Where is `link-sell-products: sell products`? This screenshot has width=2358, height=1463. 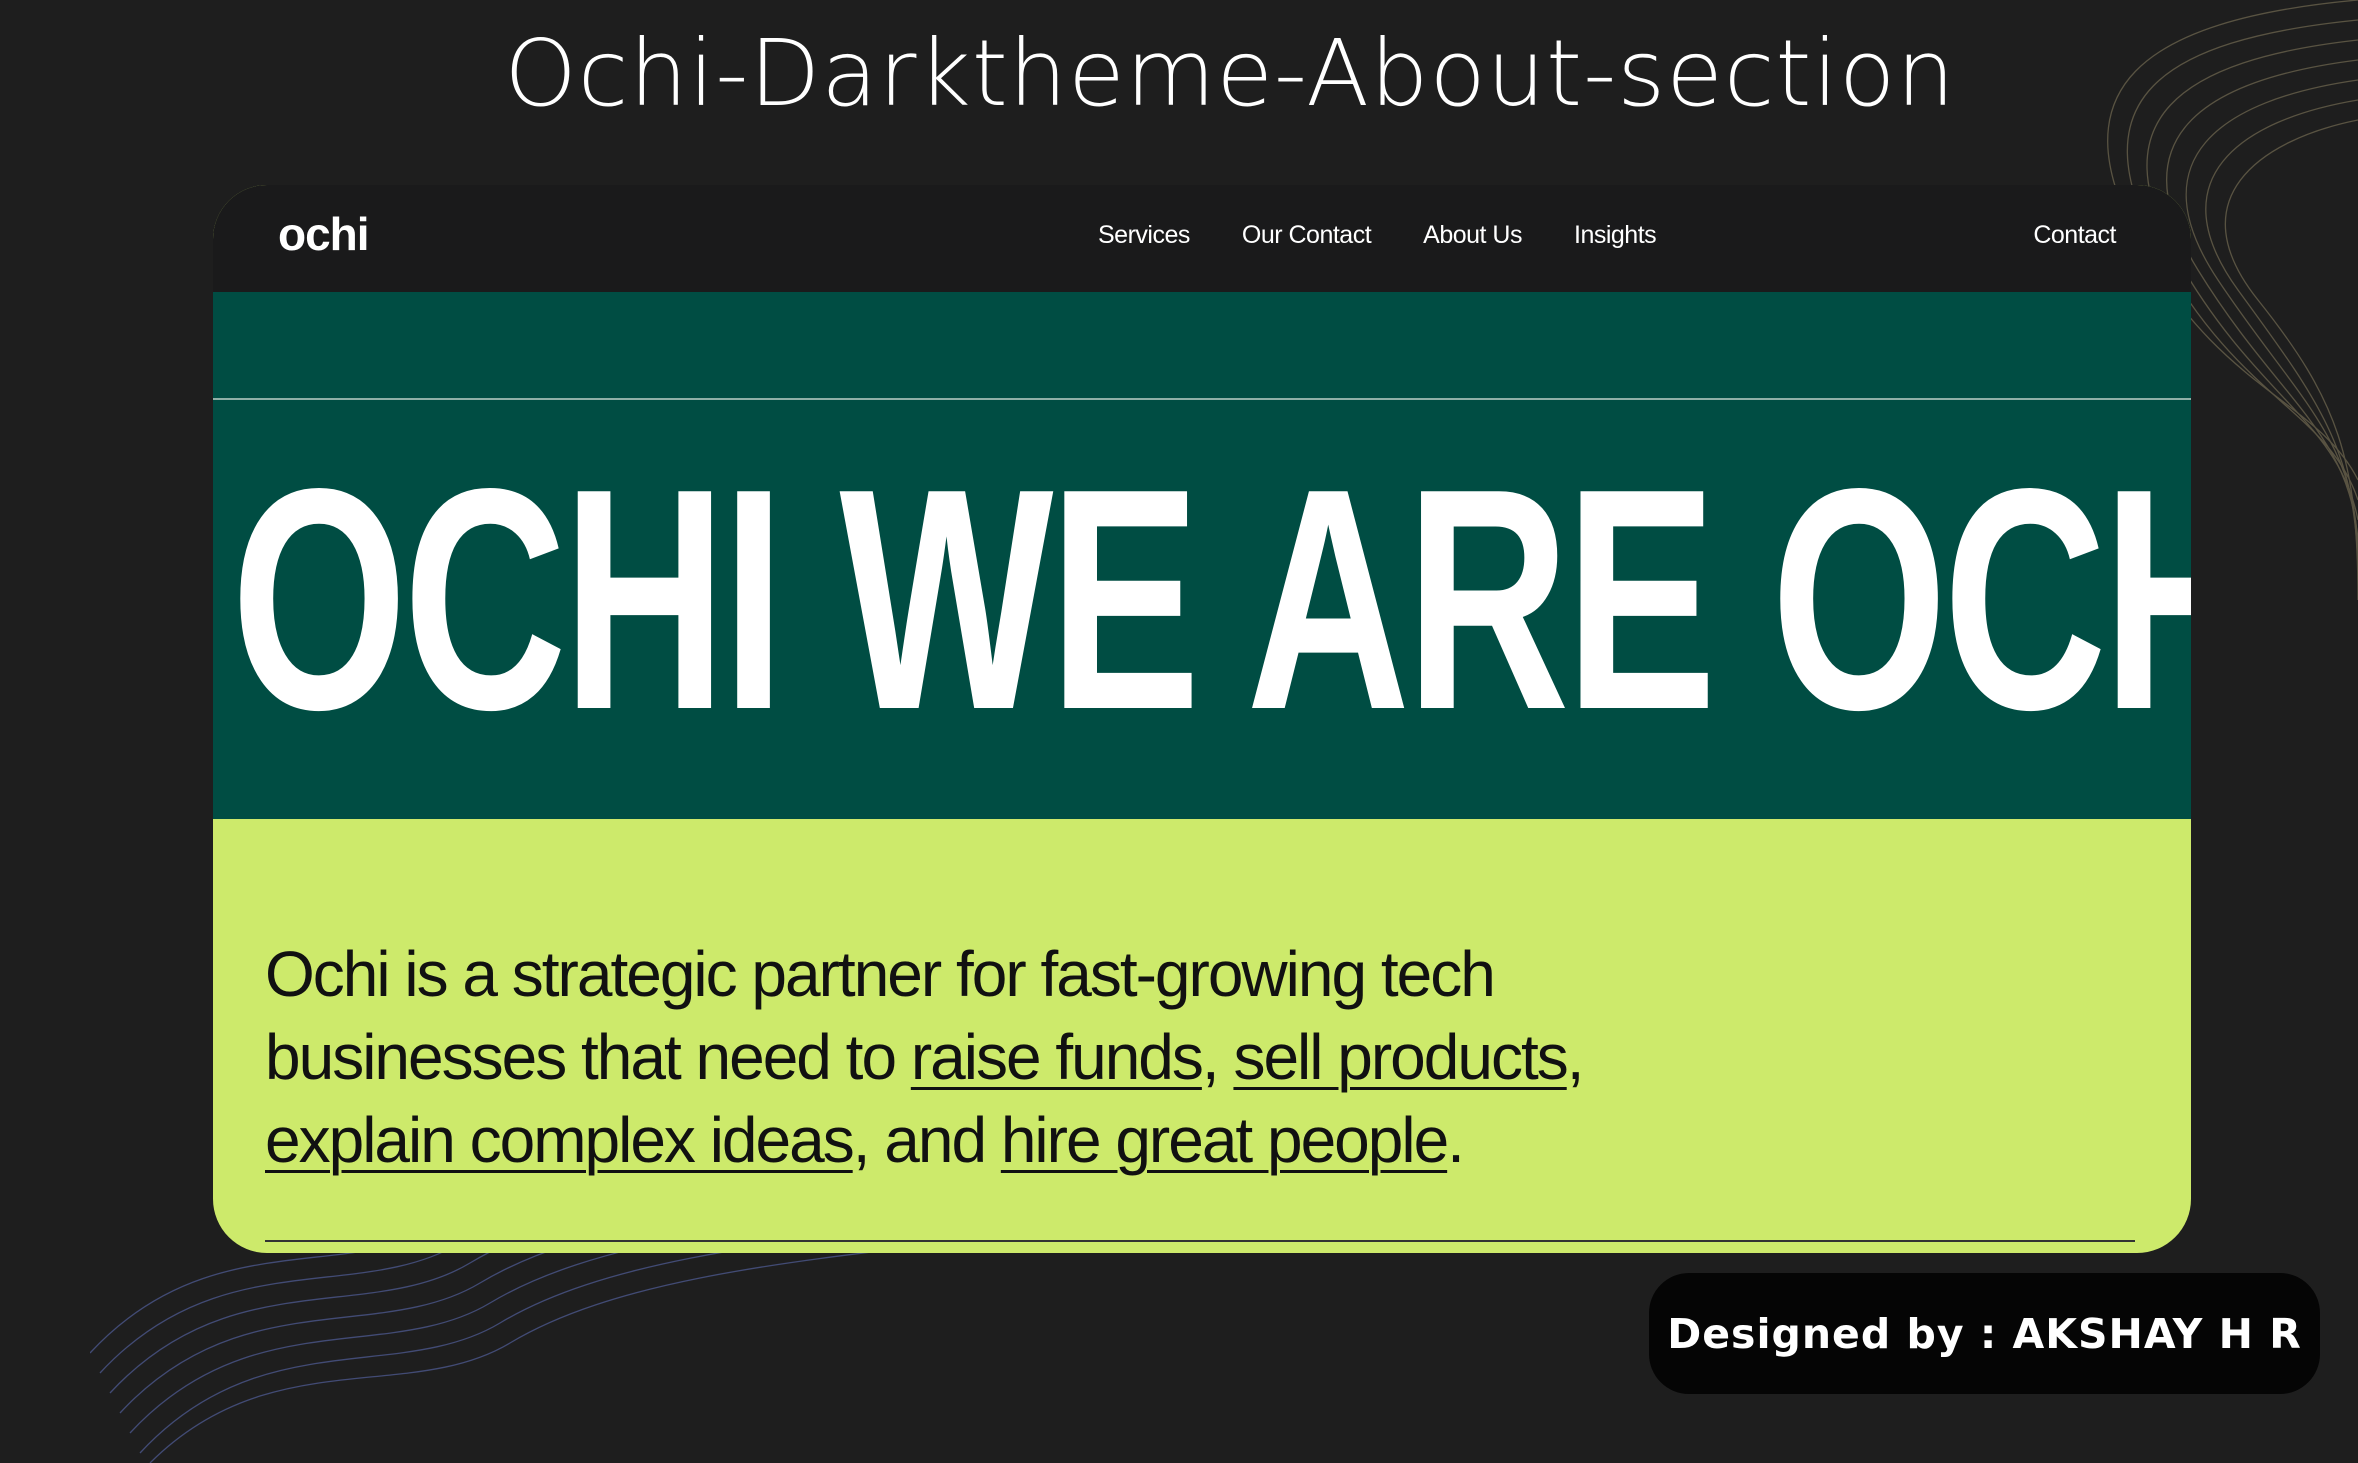 link-sell-products: sell products is located at coordinates (1400, 1057).